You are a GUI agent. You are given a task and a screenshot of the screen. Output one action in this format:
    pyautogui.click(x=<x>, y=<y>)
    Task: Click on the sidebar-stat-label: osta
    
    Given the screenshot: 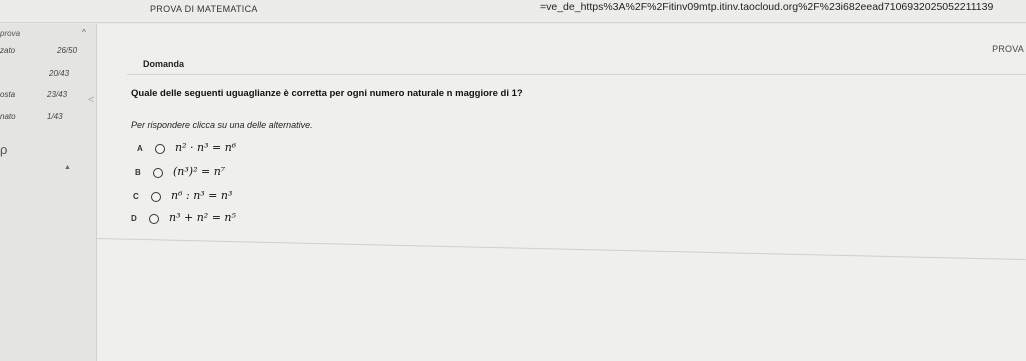 What is the action you would take?
    pyautogui.click(x=8, y=94)
    